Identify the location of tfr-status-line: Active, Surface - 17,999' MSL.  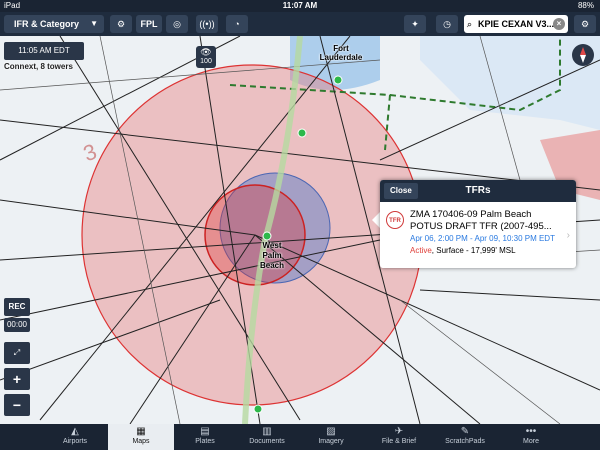
(463, 250).